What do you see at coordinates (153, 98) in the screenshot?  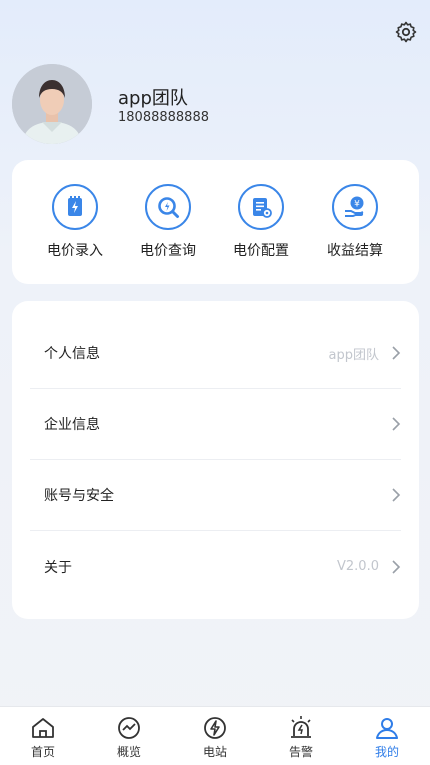 I see `user-name: app团队` at bounding box center [153, 98].